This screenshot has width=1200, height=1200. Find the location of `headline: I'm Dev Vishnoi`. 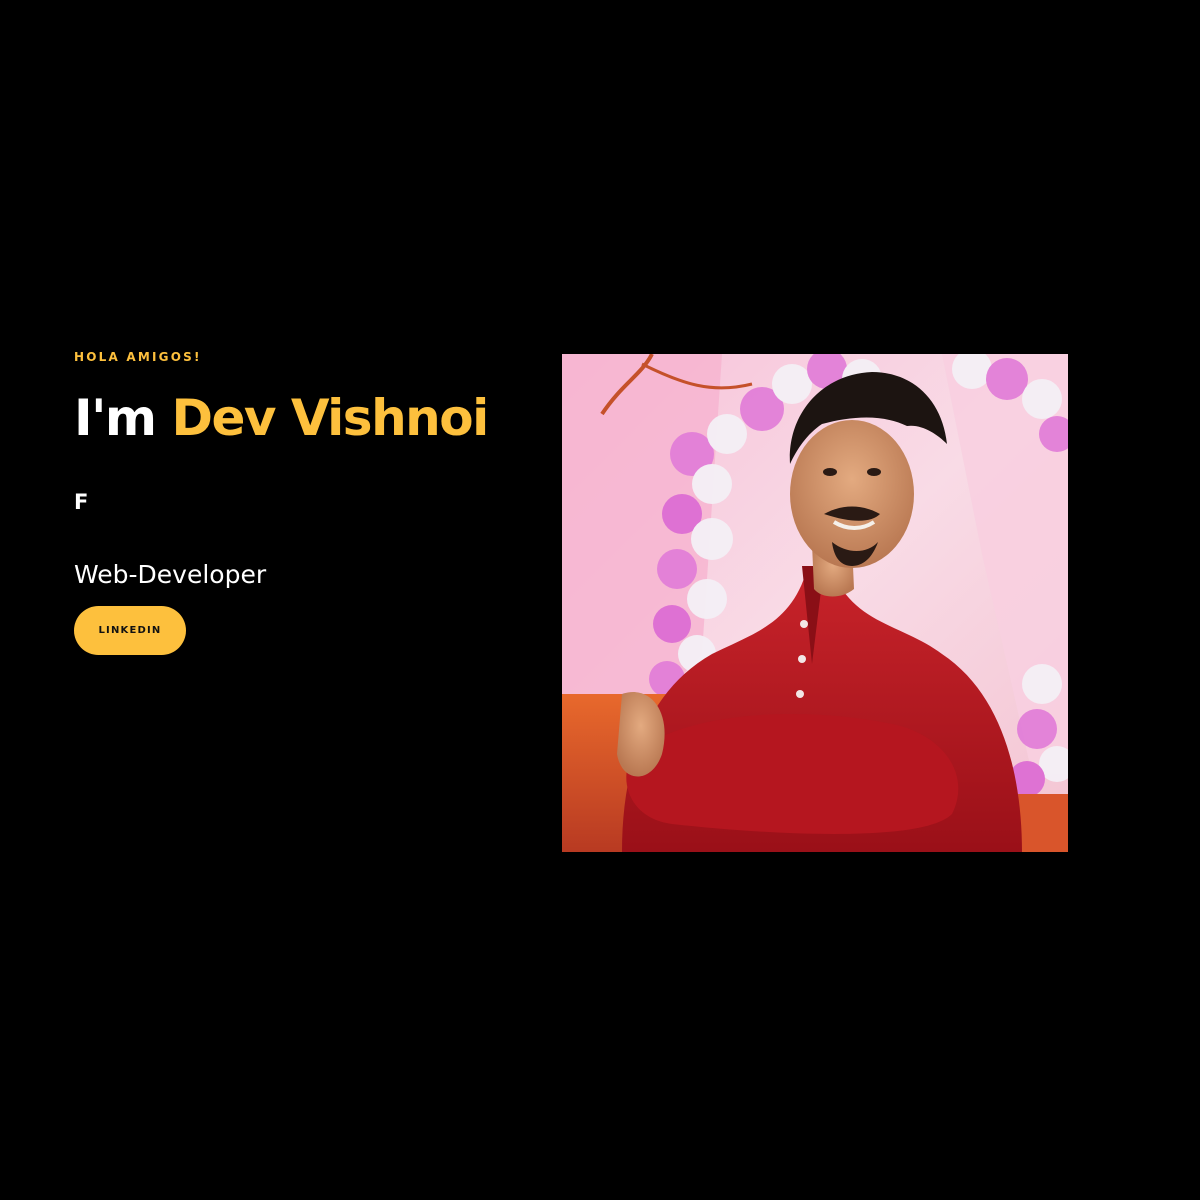

headline: I'm Dev Vishnoi is located at coordinates (281, 418).